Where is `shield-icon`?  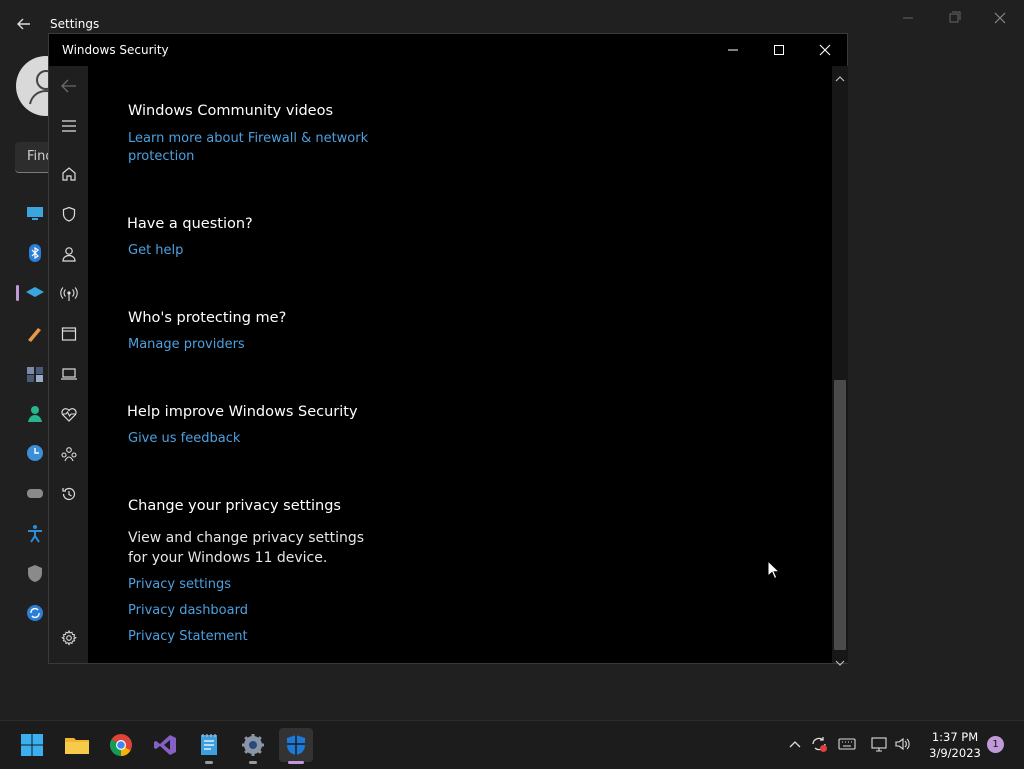 shield-icon is located at coordinates (69, 214).